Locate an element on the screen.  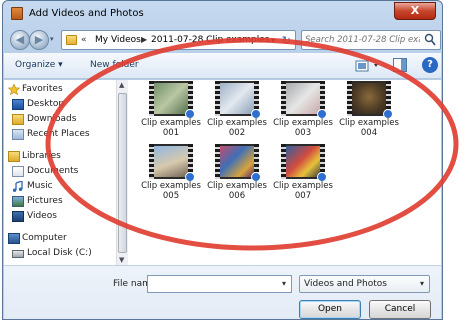
libraries-icon is located at coordinates (14, 156).